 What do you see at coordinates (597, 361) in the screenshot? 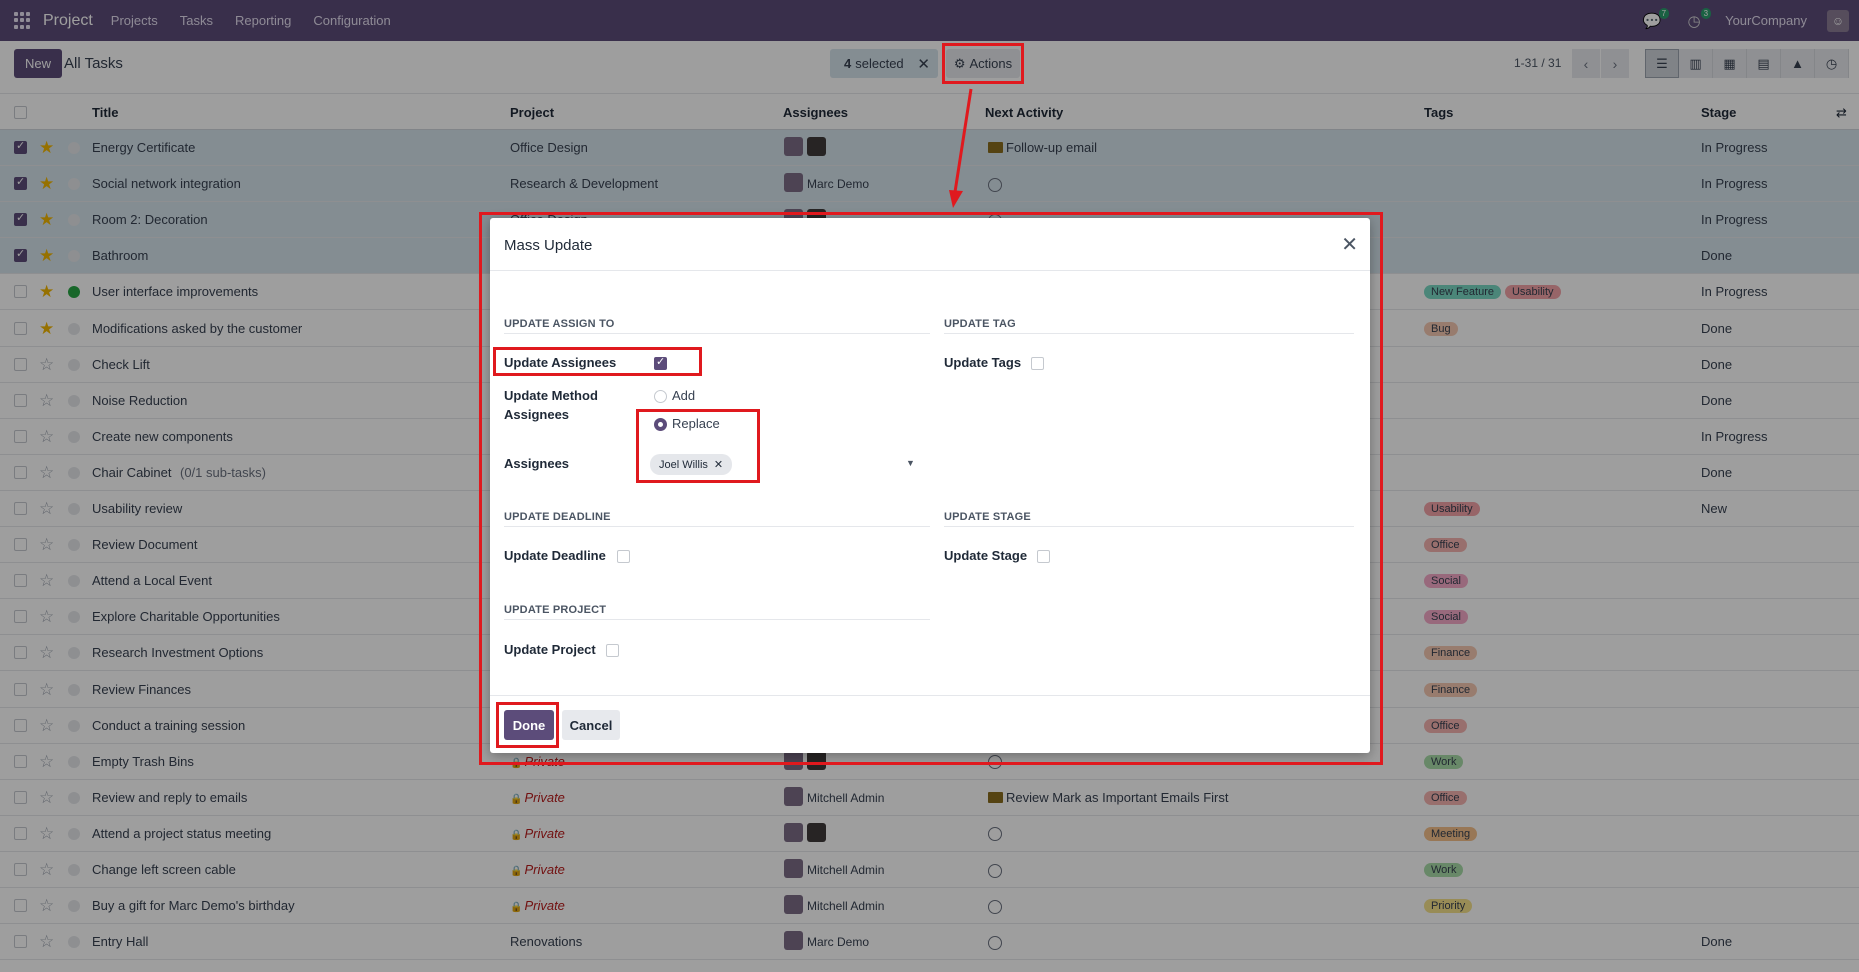
I see `annotation-assignees-box` at bounding box center [597, 361].